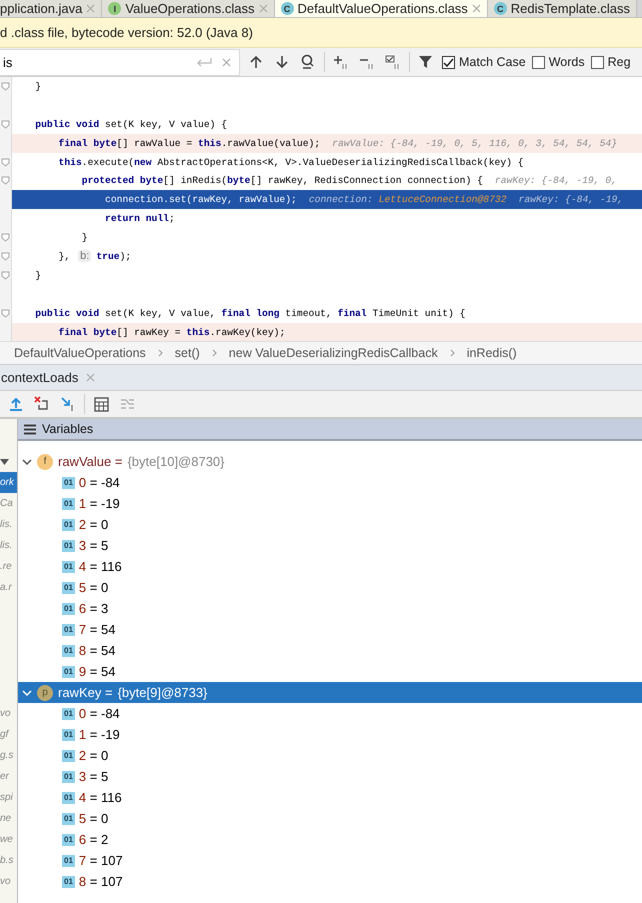 This screenshot has height=903, width=642. What do you see at coordinates (93, 840) in the screenshot?
I see `array-element: 6 = 2` at bounding box center [93, 840].